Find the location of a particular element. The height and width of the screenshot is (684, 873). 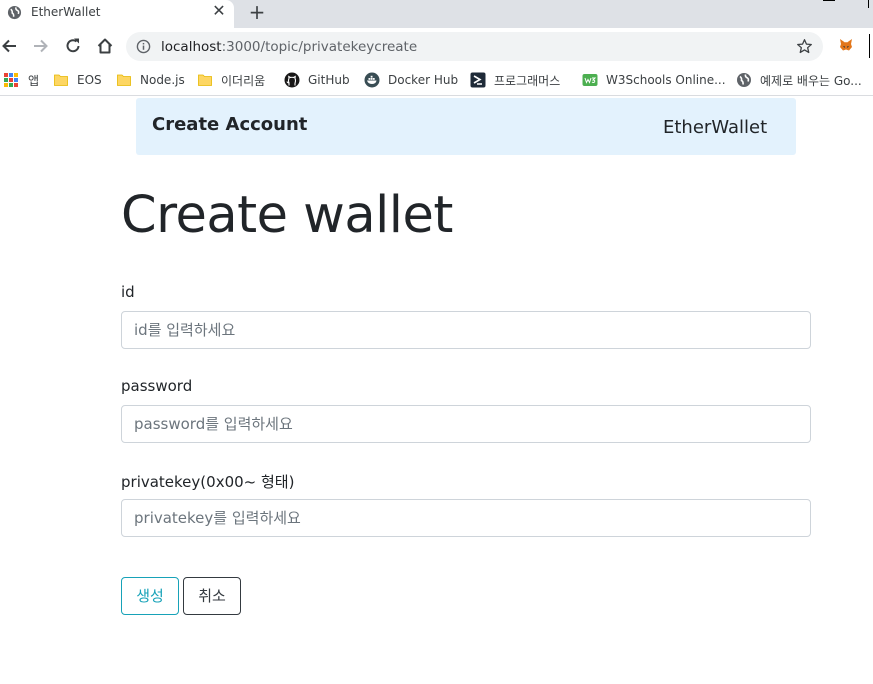

bookmark-label: 이더리움 is located at coordinates (243, 80).